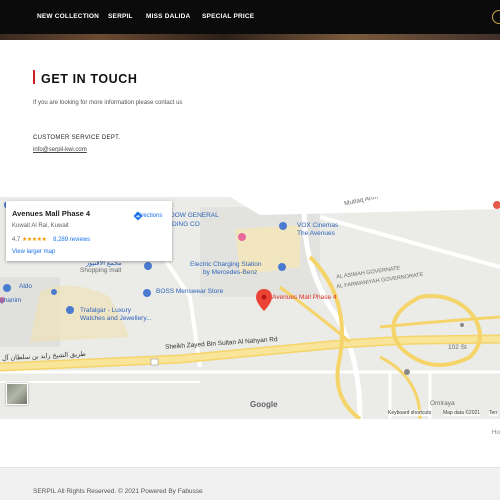  What do you see at coordinates (68, 16) in the screenshot?
I see `nav-new-collection: NEW COLLECTION` at bounding box center [68, 16].